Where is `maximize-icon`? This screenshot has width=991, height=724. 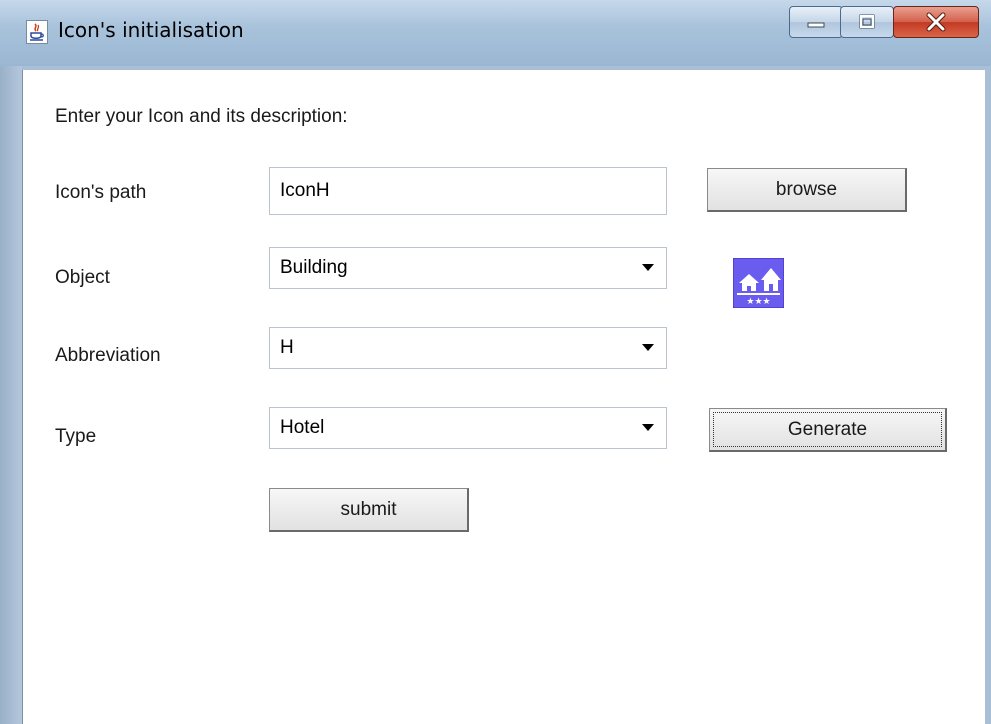
maximize-icon is located at coordinates (867, 21).